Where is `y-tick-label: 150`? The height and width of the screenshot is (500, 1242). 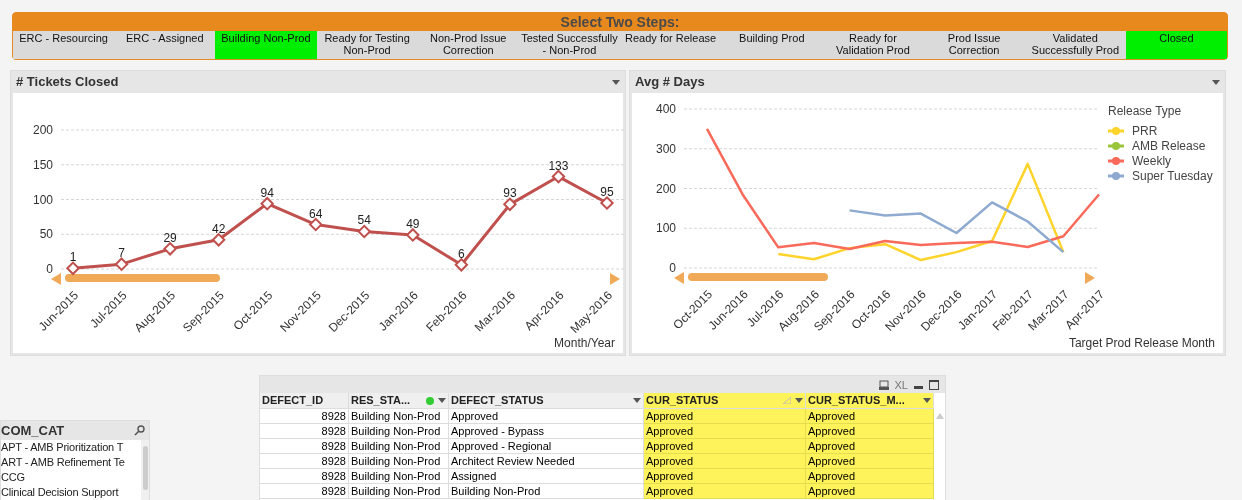 y-tick-label: 150 is located at coordinates (42, 164).